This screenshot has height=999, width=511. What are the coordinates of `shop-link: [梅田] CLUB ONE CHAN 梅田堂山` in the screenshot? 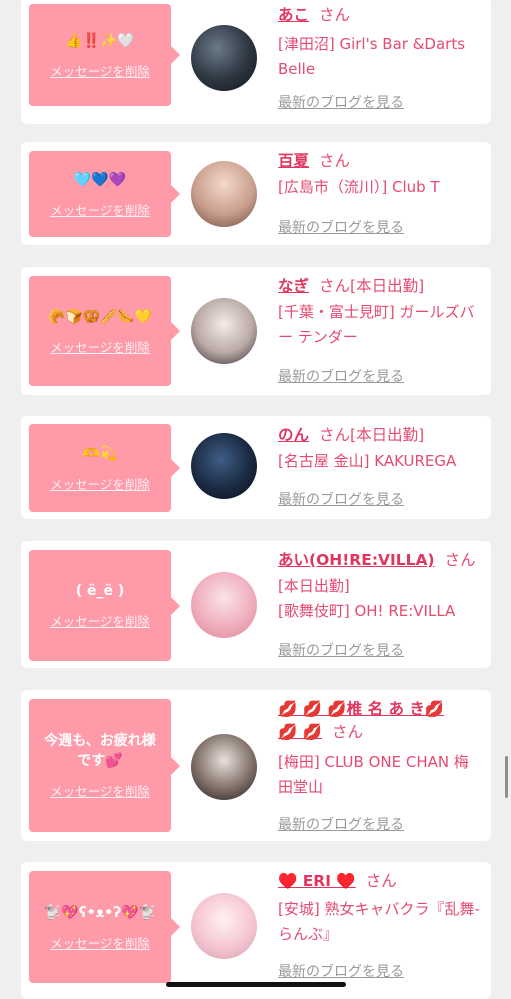 It's located at (380, 775).